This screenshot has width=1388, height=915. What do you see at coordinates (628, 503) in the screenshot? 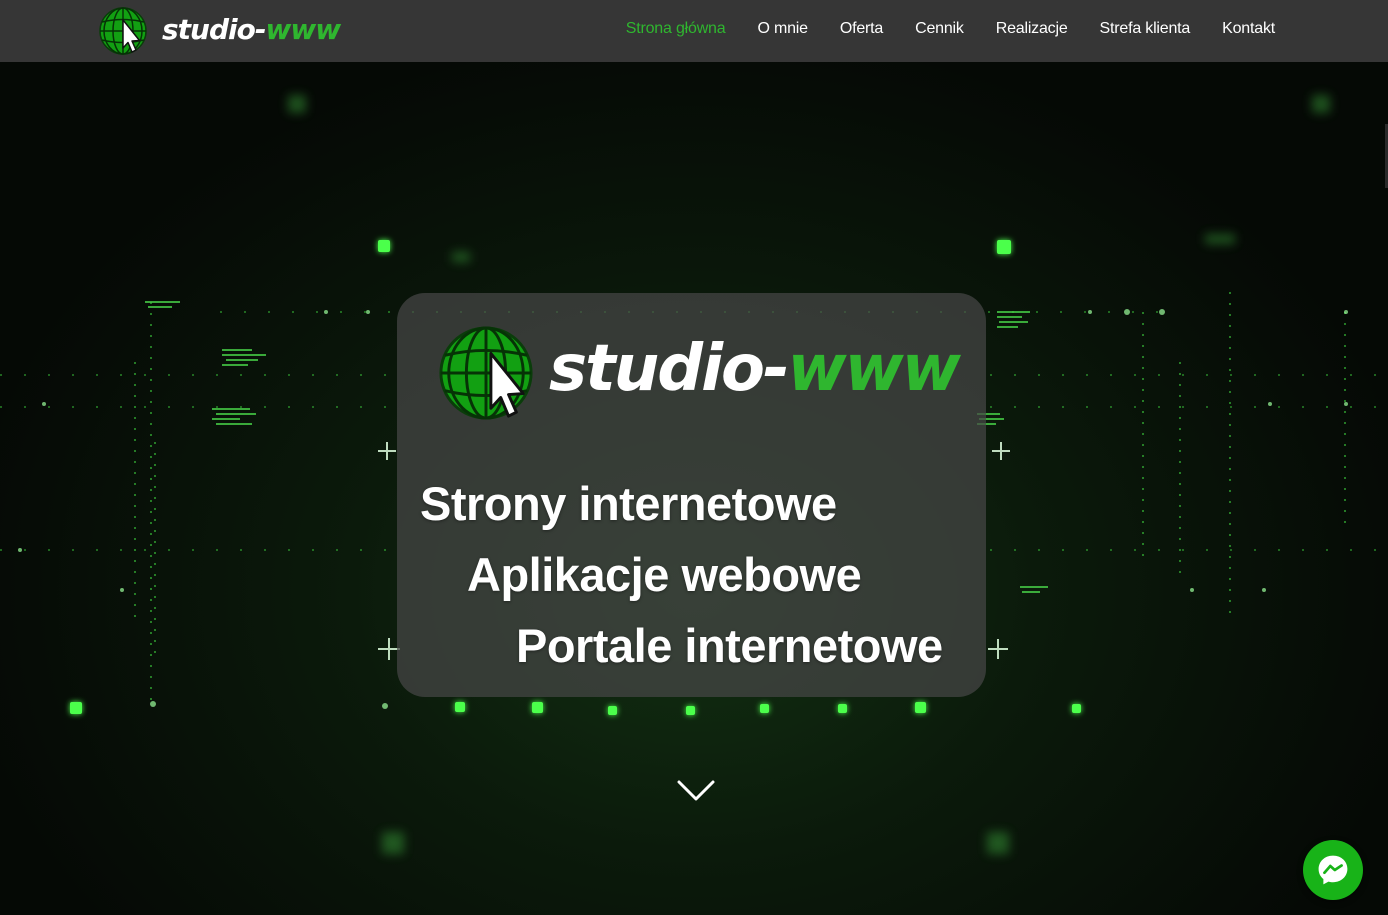
I see `hero-line-websites: Strony internetowe` at bounding box center [628, 503].